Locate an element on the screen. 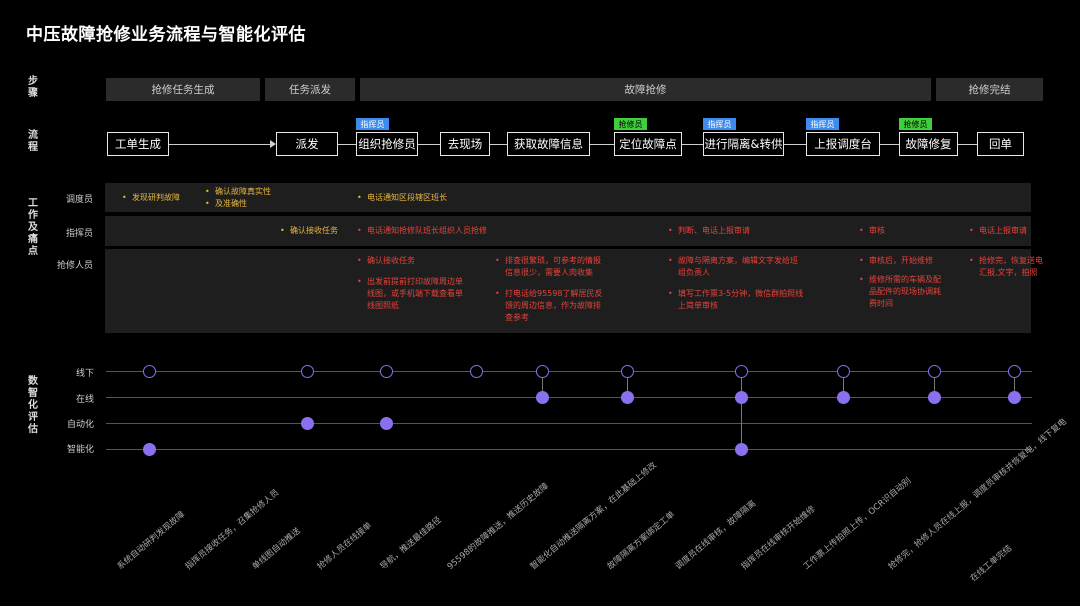 The height and width of the screenshot is (606, 1080). flow-dispatch: 派发 is located at coordinates (307, 144).